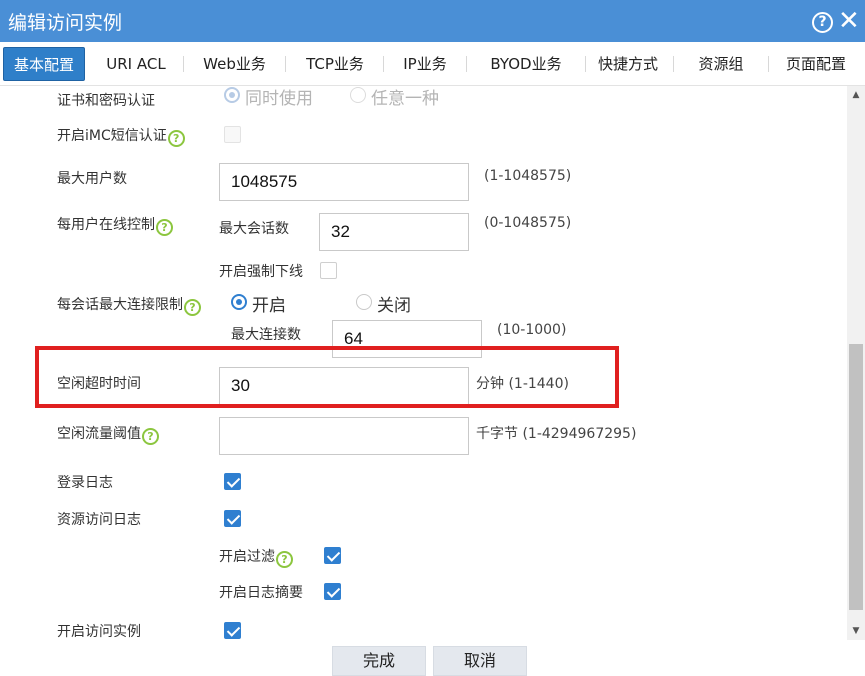 The image size is (865, 676). What do you see at coordinates (232, 95) in the screenshot?
I see `cert-auth-both-radio` at bounding box center [232, 95].